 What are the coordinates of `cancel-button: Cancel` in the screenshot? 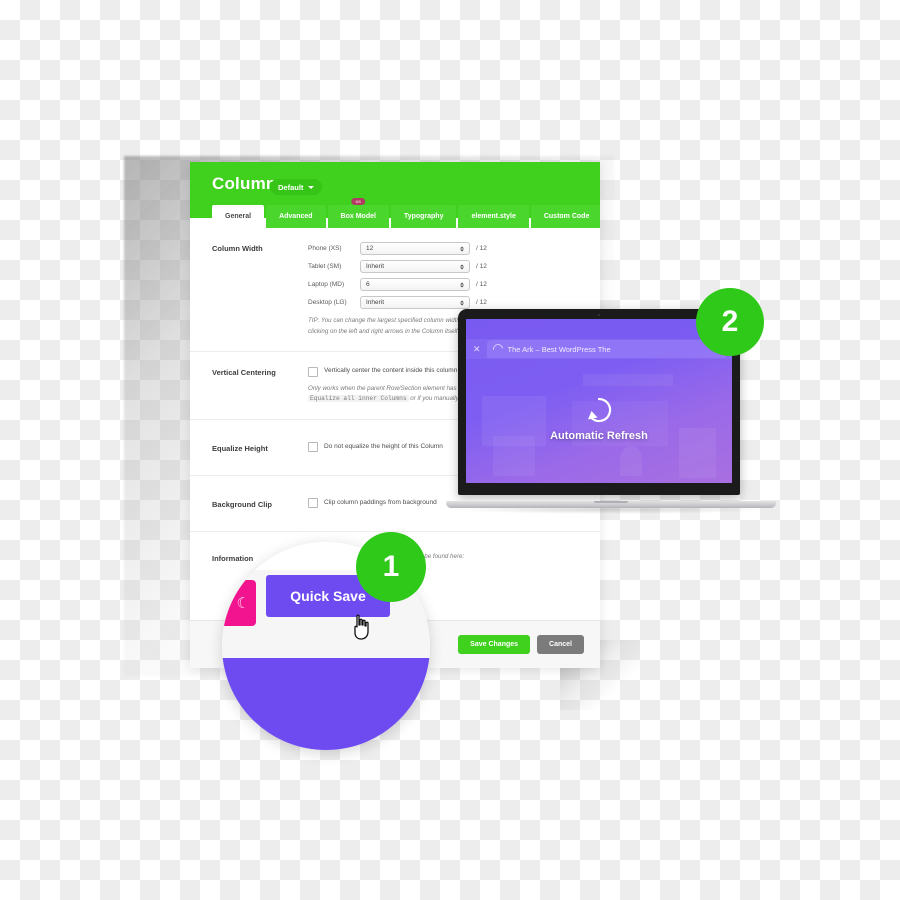 It's located at (560, 644).